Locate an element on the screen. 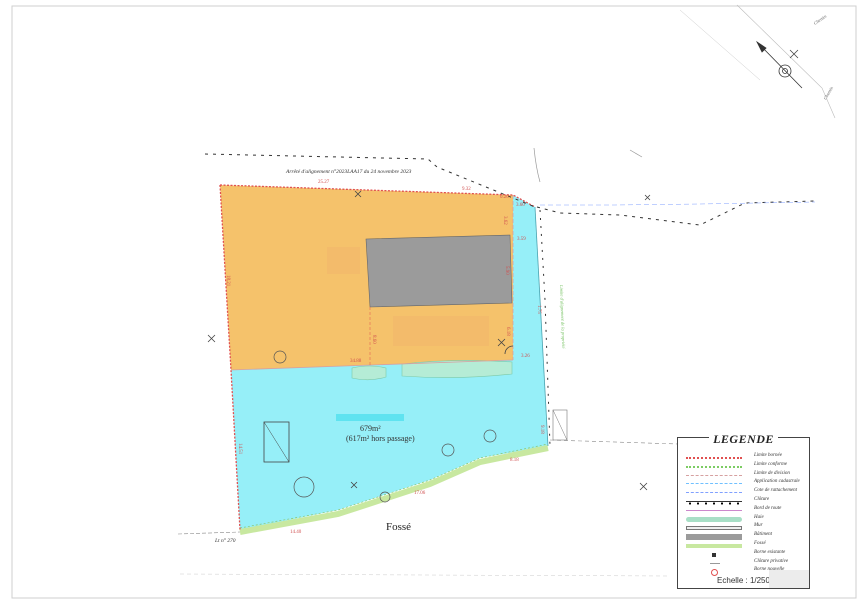 Image resolution: width=860 pixels, height=606 pixels. legend-title-wrap: LEGENDE is located at coordinates (743, 439).